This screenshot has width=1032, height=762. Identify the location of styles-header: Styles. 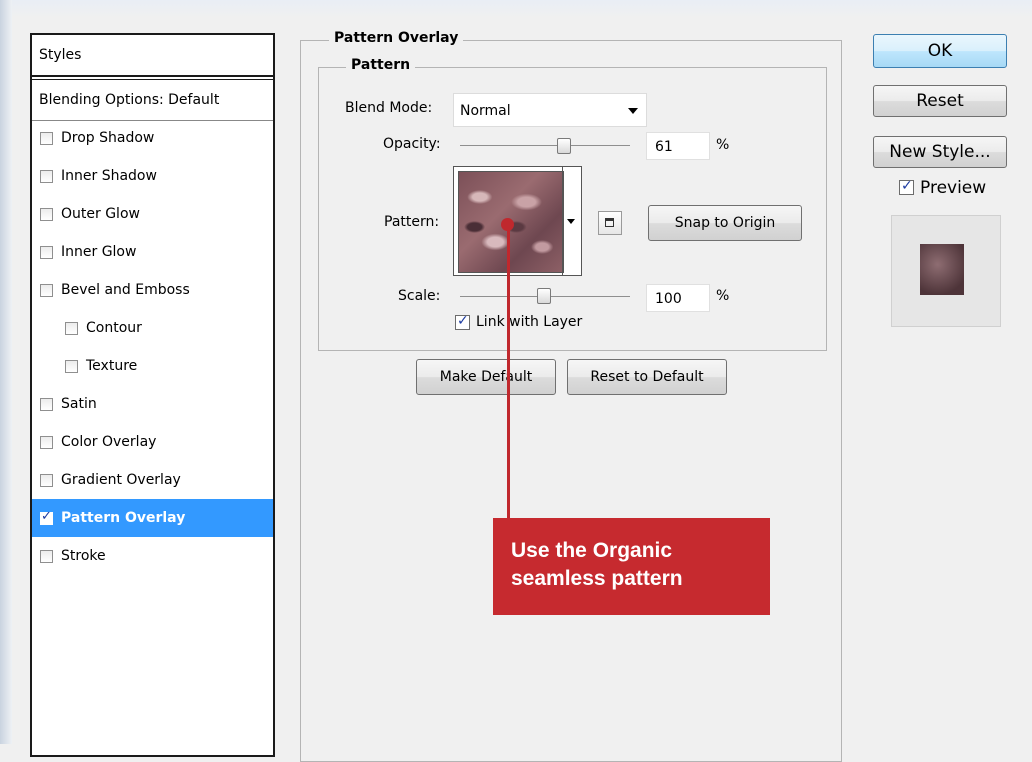
(152, 56).